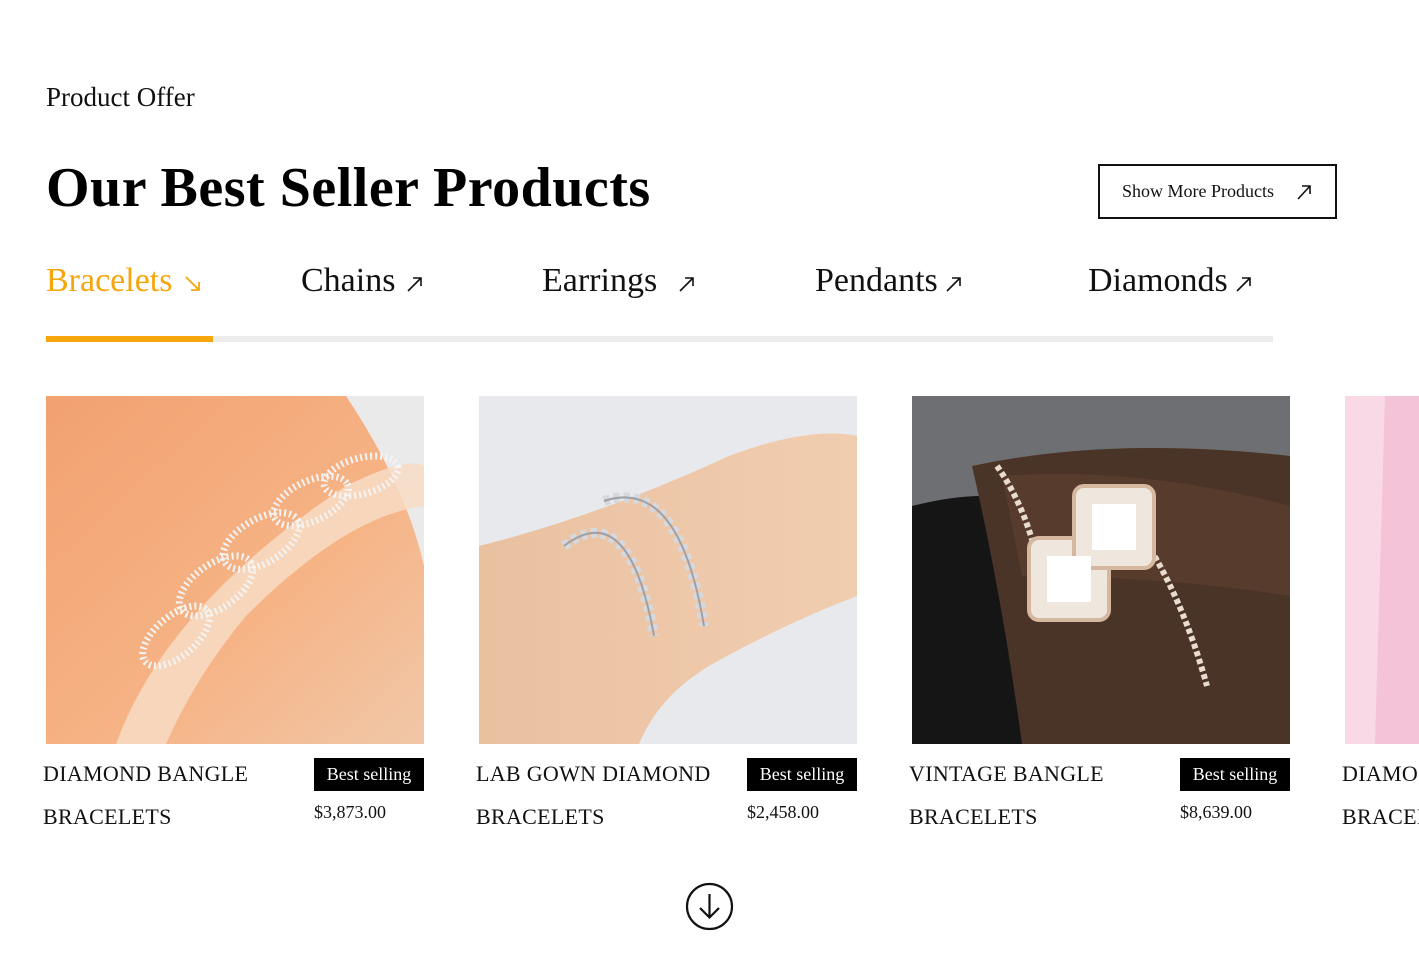  I want to click on arrow-down-right-icon, so click(192, 283).